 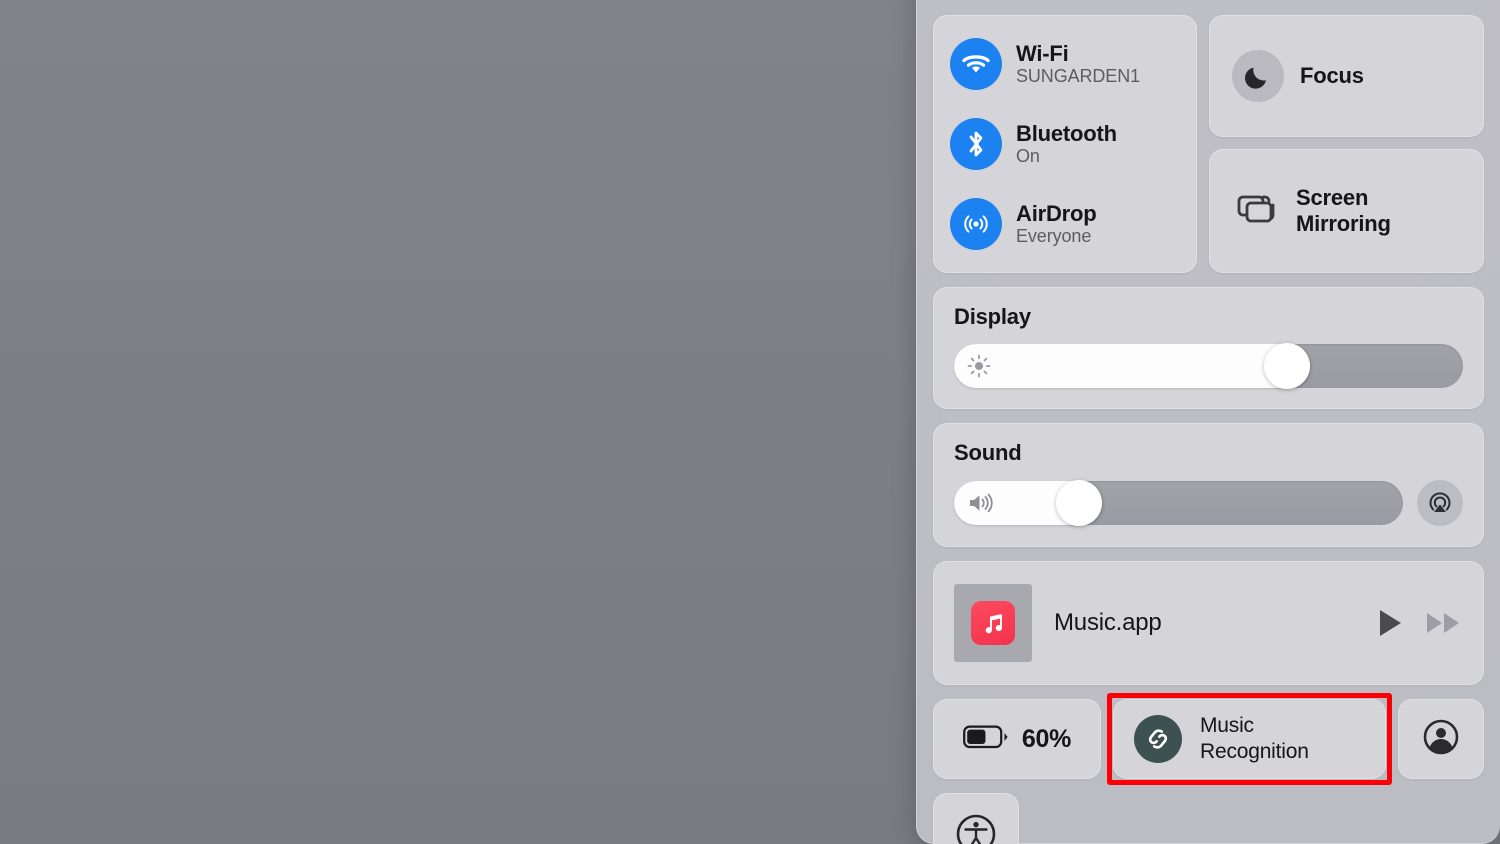 I want to click on music-recognition-wrapper: Music Recognition, so click(x=1249, y=739).